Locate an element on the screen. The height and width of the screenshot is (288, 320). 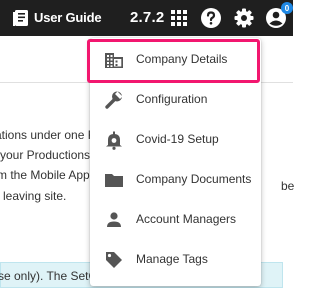
folder-icon is located at coordinates (114, 180).